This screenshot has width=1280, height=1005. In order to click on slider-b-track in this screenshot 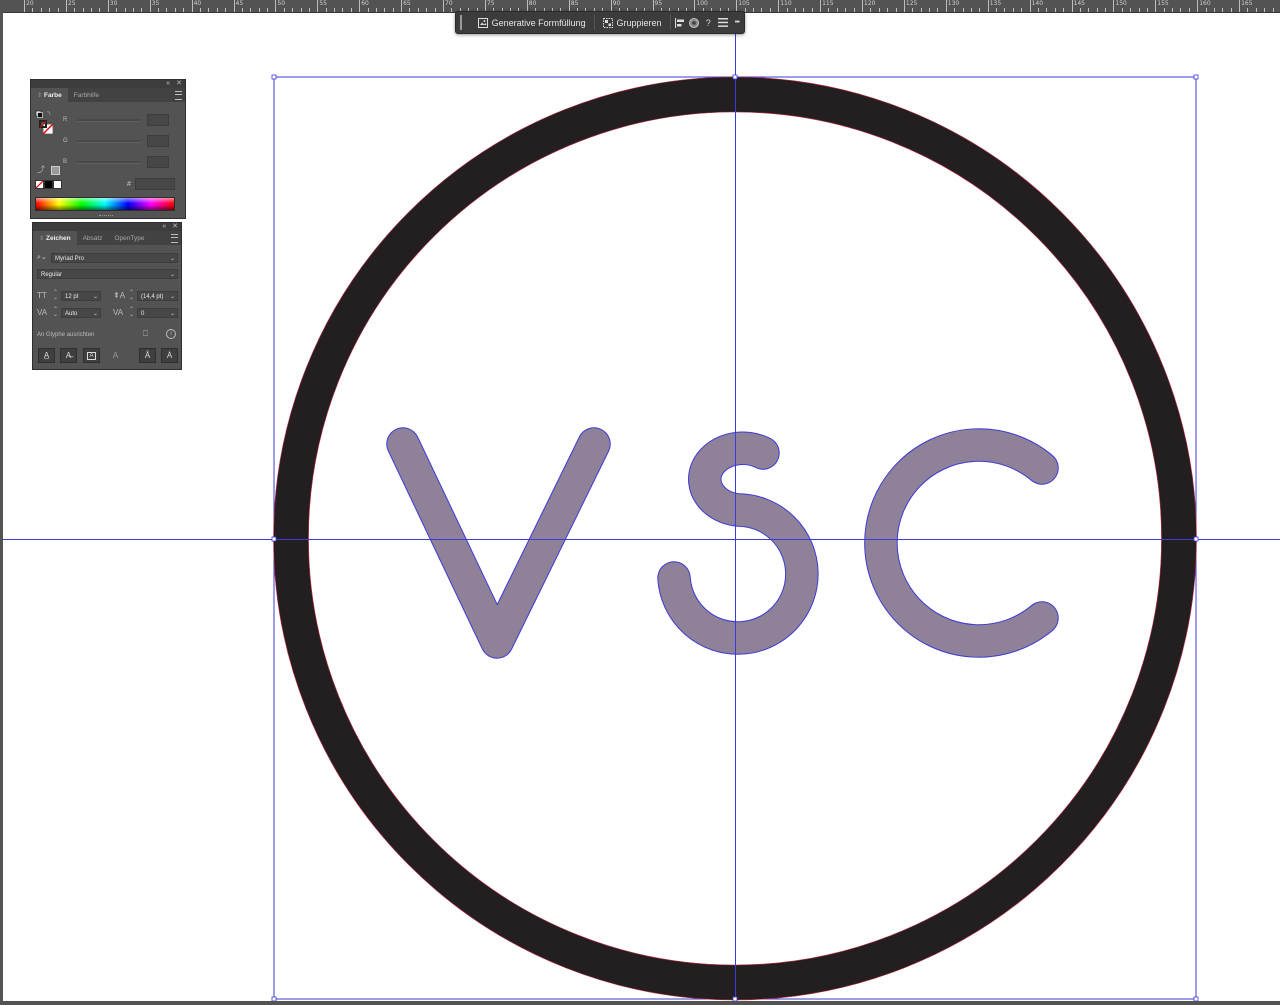, I will do `click(109, 162)`.